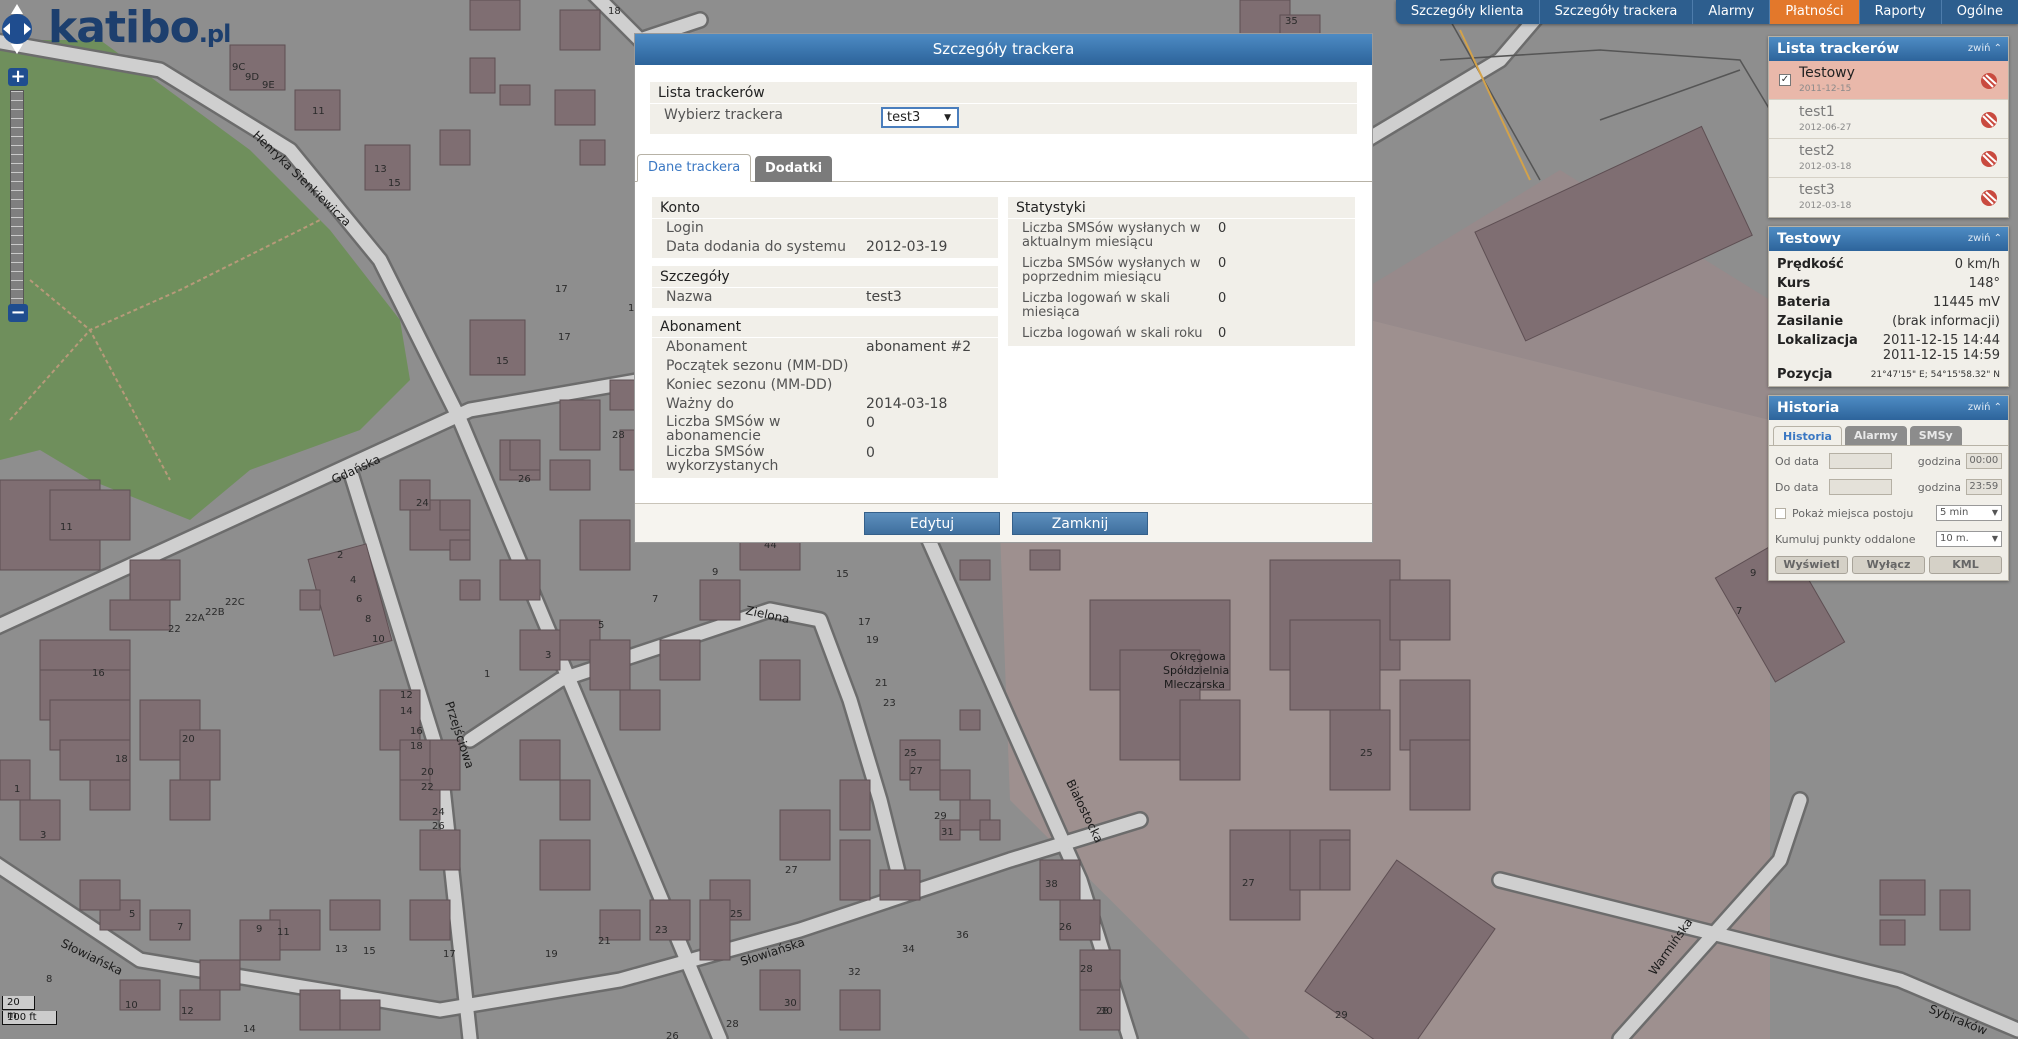  What do you see at coordinates (1888, 158) in the screenshot?
I see `tracker-item: test2 2012-03-18` at bounding box center [1888, 158].